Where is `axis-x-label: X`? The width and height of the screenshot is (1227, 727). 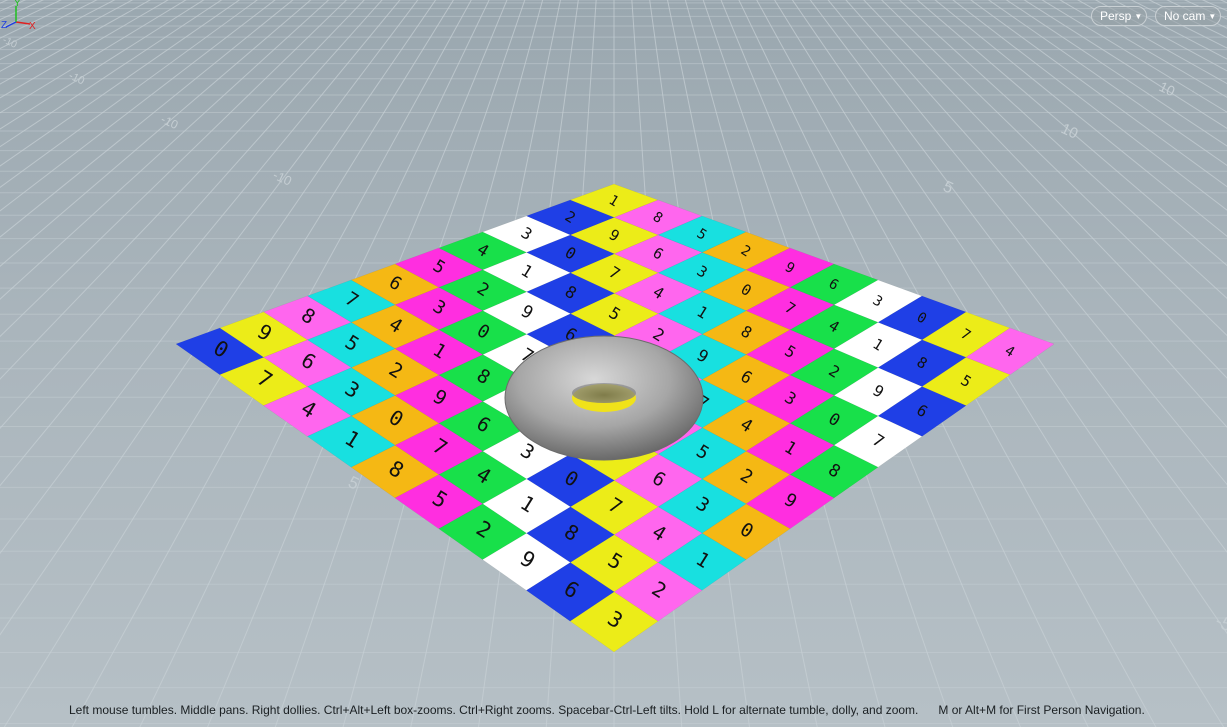 axis-x-label: X is located at coordinates (32, 26).